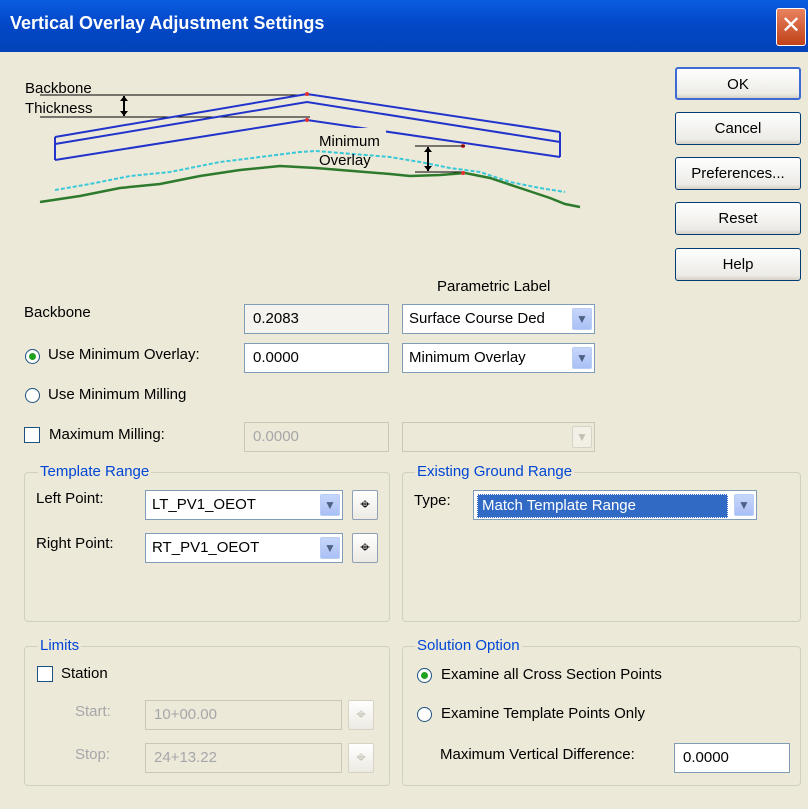  I want to click on type-value: Match Template Range, so click(602, 506).